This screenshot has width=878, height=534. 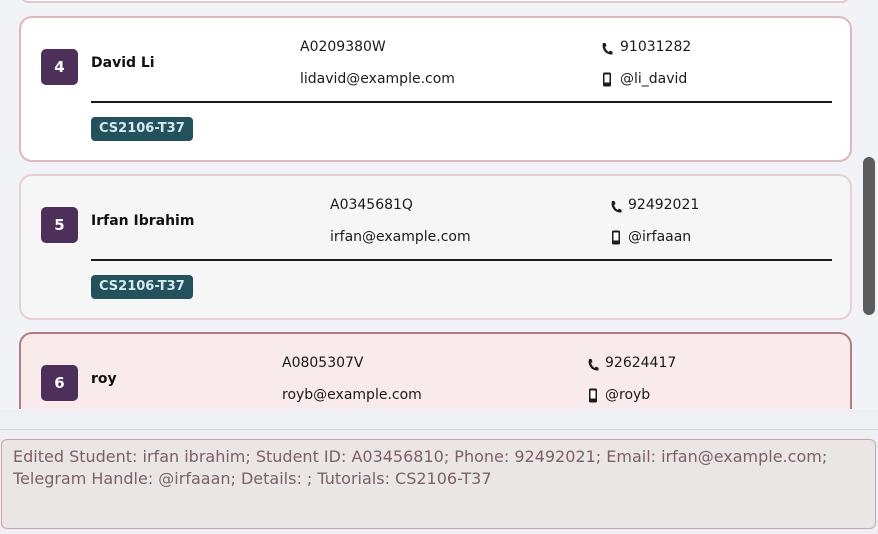 What do you see at coordinates (104, 379) in the screenshot?
I see `student-name: roy` at bounding box center [104, 379].